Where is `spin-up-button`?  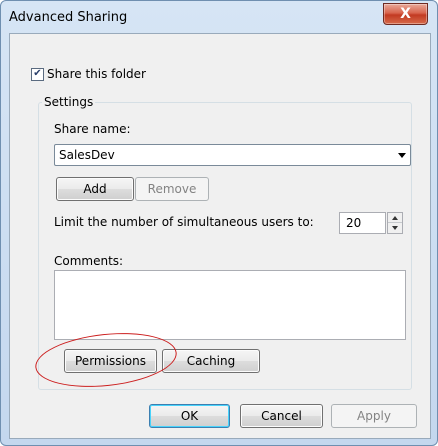 spin-up-button is located at coordinates (395, 218).